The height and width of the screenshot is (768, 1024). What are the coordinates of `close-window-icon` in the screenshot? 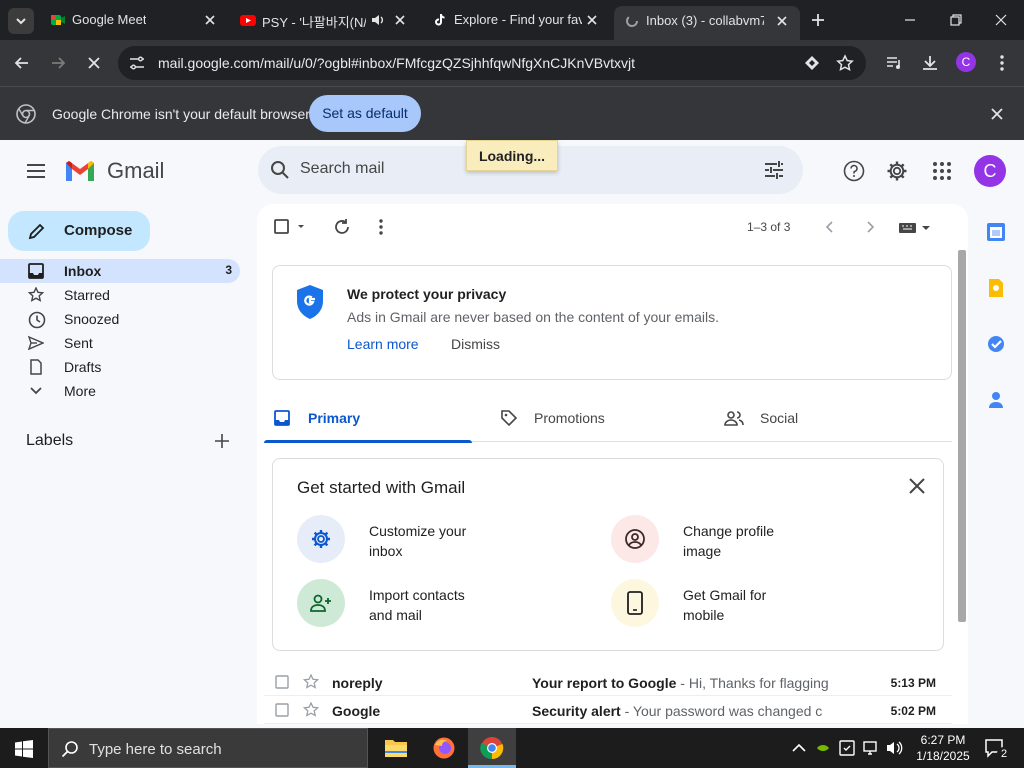 It's located at (1001, 20).